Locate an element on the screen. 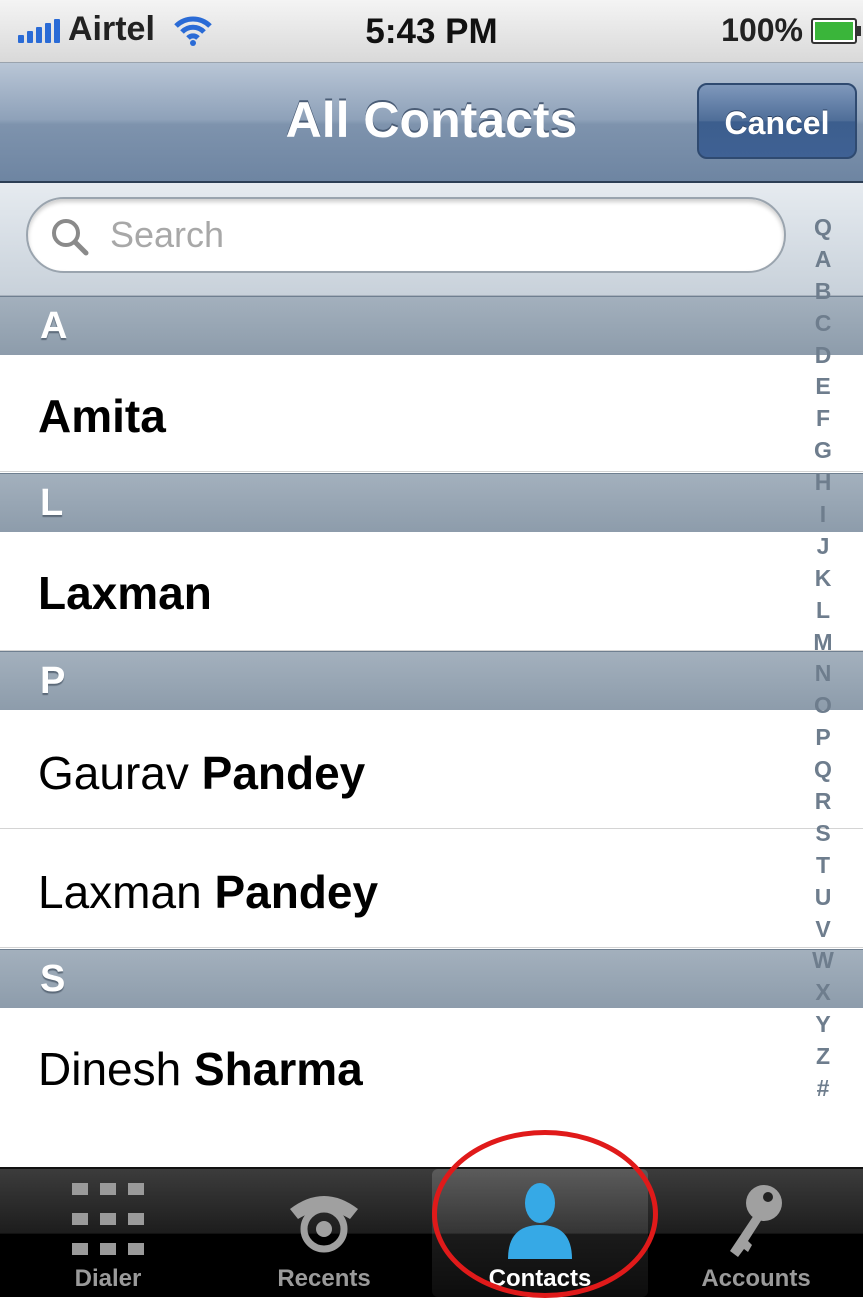 Image resolution: width=863 pixels, height=1298 pixels. tab-label: Accounts is located at coordinates (756, 1278).